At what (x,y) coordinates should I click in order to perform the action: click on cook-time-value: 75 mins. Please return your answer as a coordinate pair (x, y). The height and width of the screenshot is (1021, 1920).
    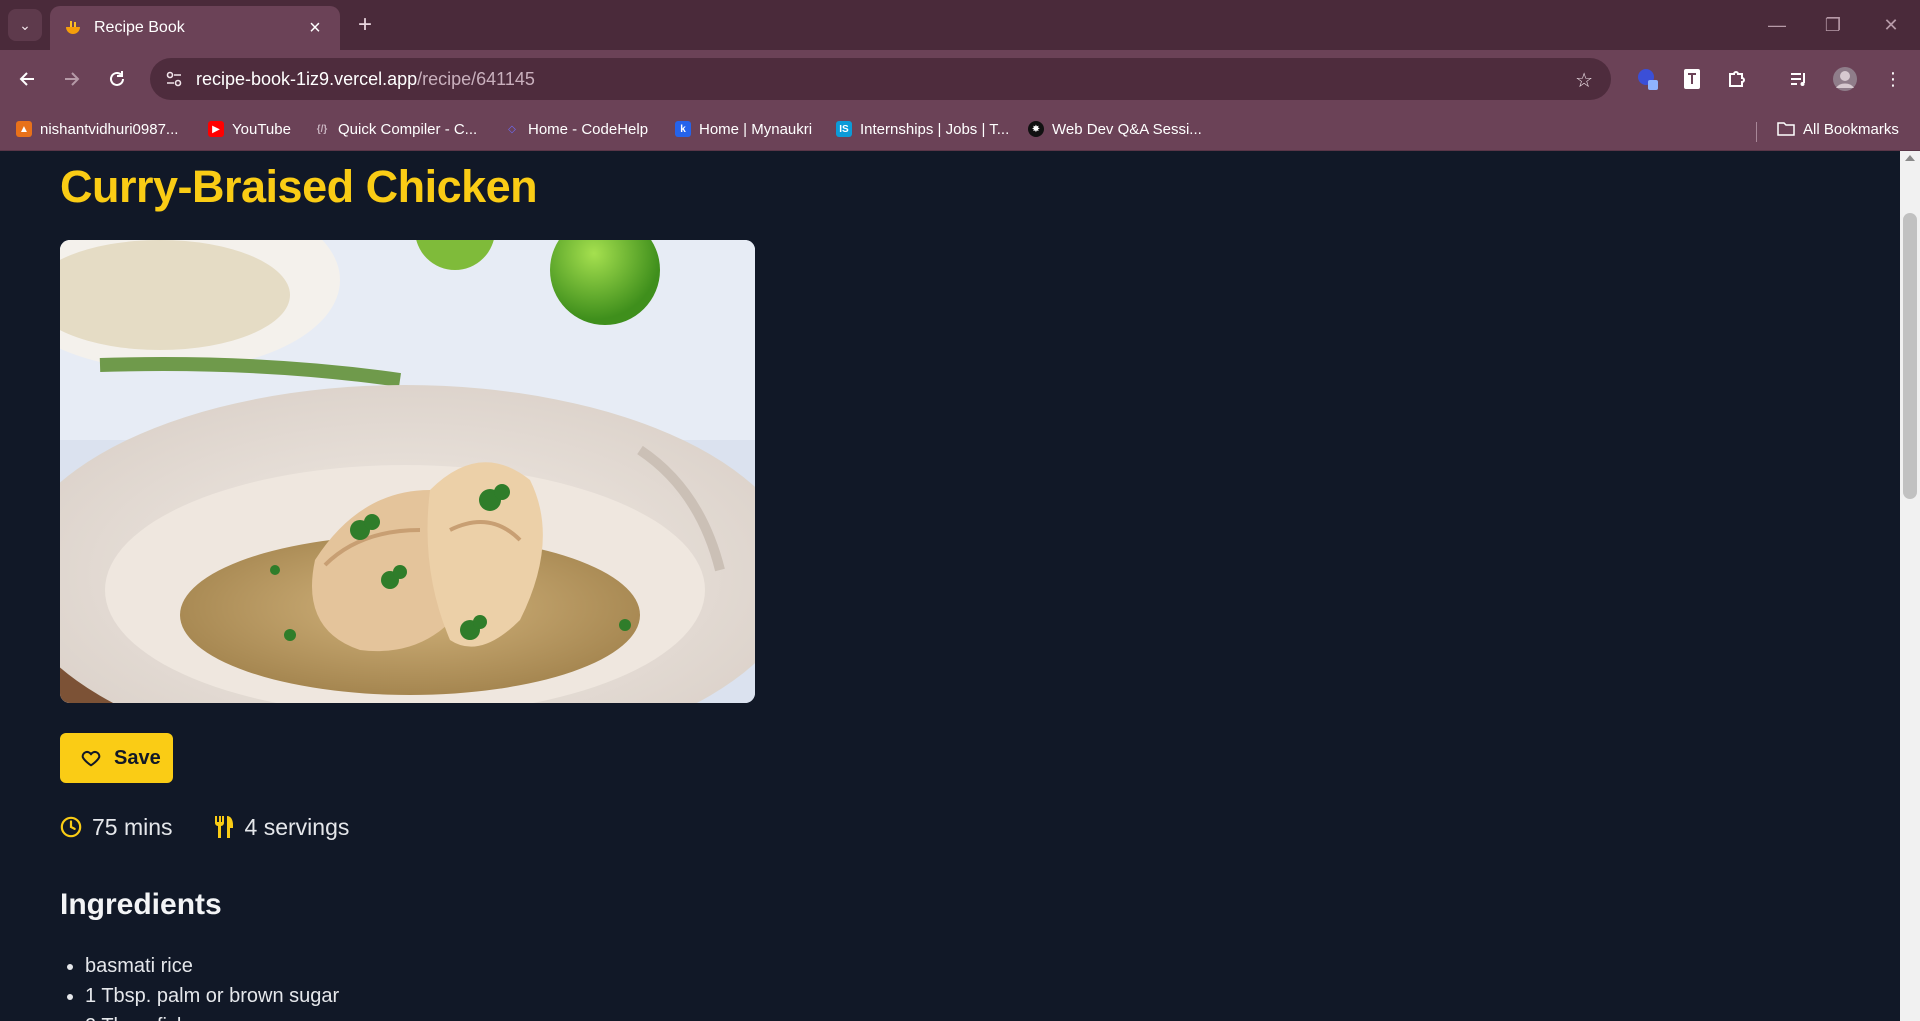
    Looking at the image, I should click on (132, 826).